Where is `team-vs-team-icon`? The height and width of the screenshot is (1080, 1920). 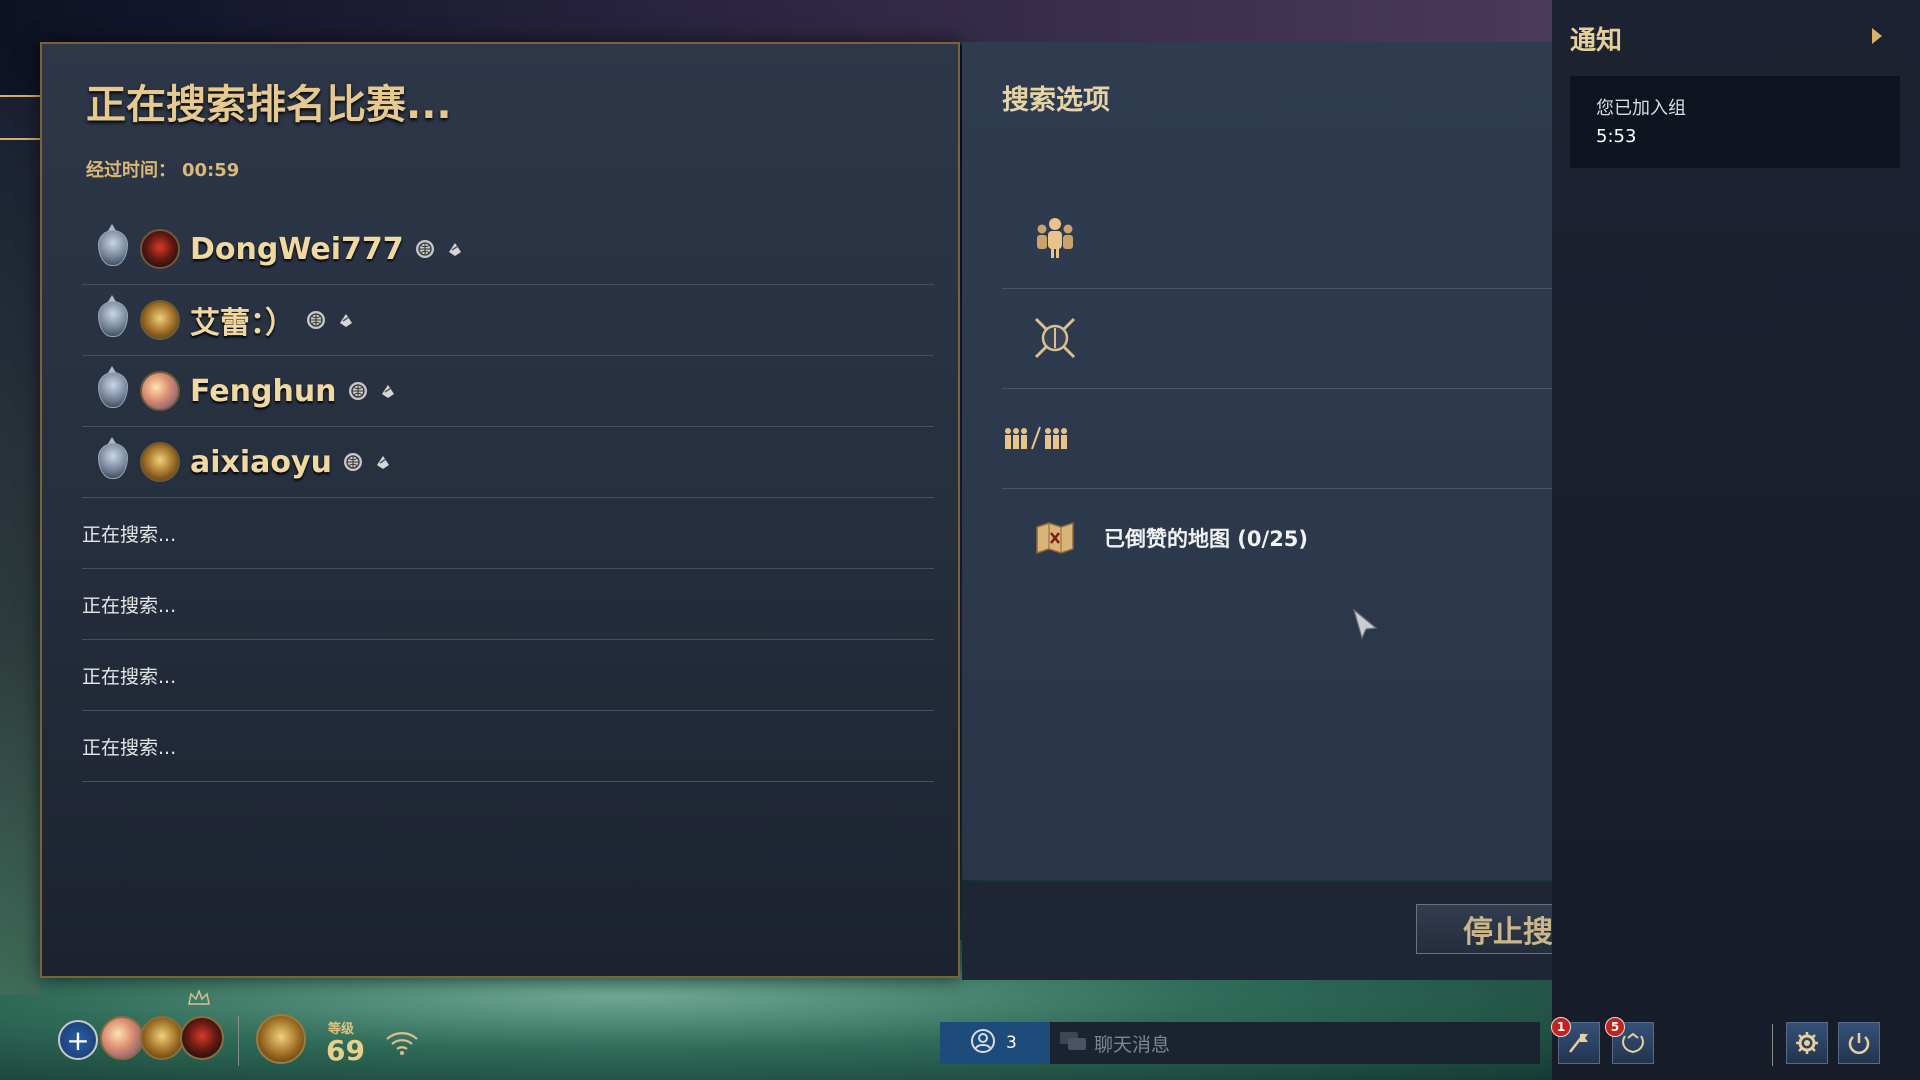
team-vs-team-icon is located at coordinates (1037, 438).